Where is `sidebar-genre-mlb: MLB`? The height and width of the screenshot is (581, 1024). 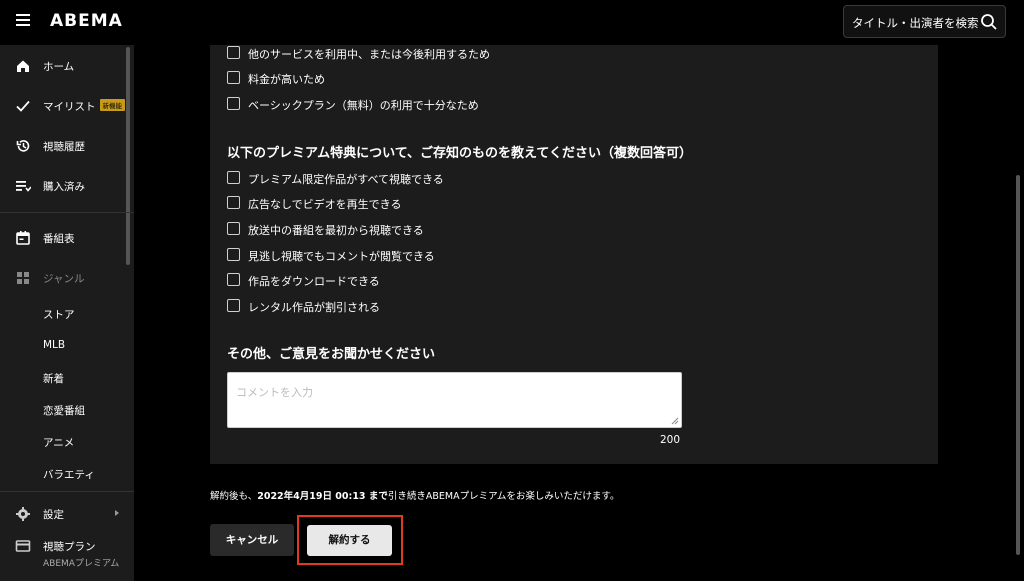 sidebar-genre-mlb: MLB is located at coordinates (62, 346).